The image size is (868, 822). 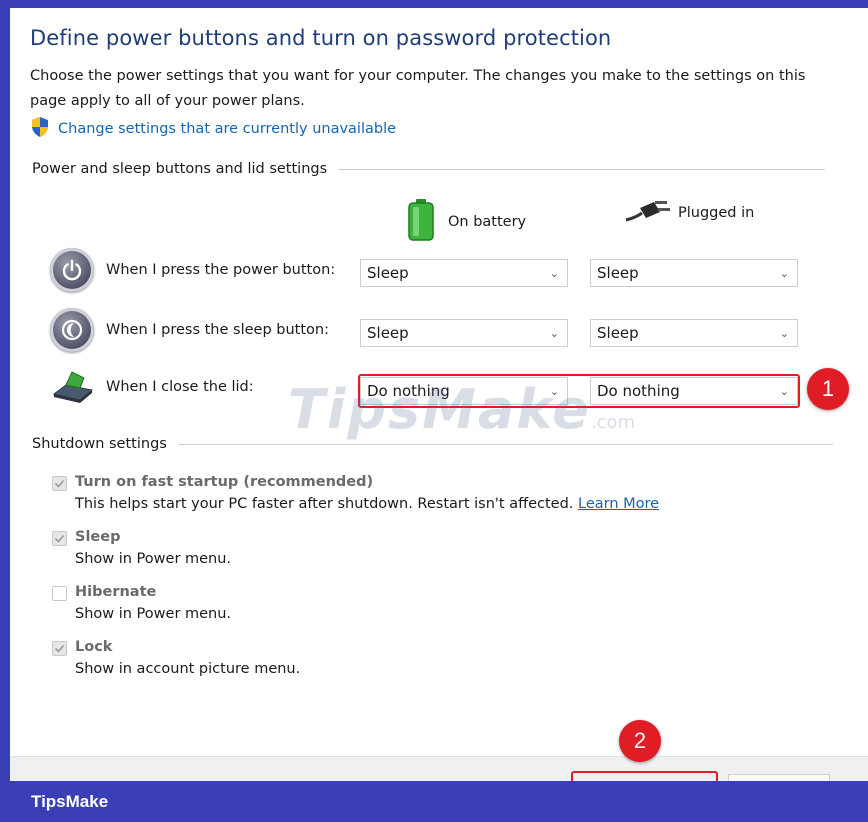 What do you see at coordinates (72, 270) in the screenshot?
I see `power-button-icon` at bounding box center [72, 270].